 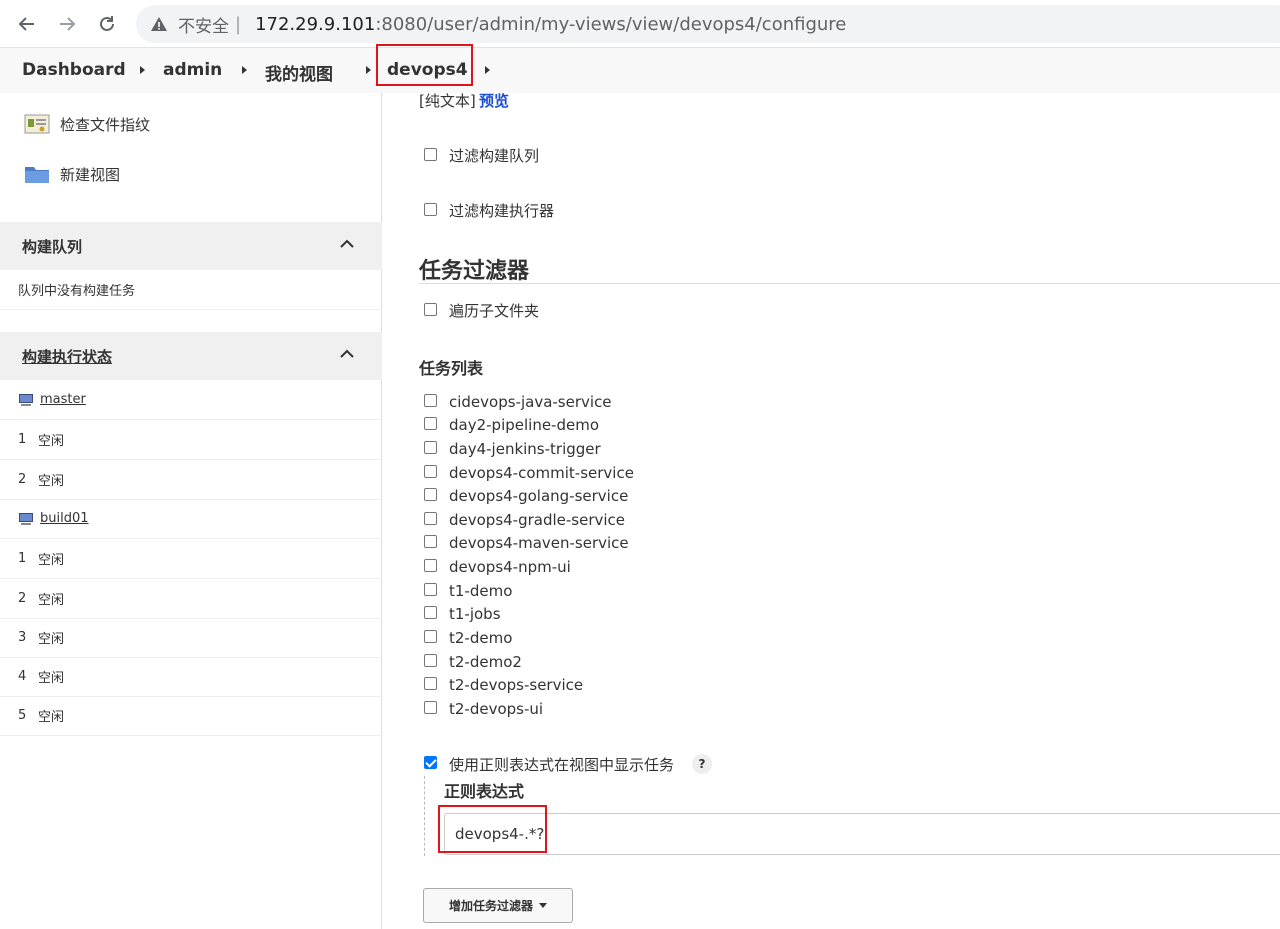 What do you see at coordinates (22, 637) in the screenshot?
I see `executor-number: 3` at bounding box center [22, 637].